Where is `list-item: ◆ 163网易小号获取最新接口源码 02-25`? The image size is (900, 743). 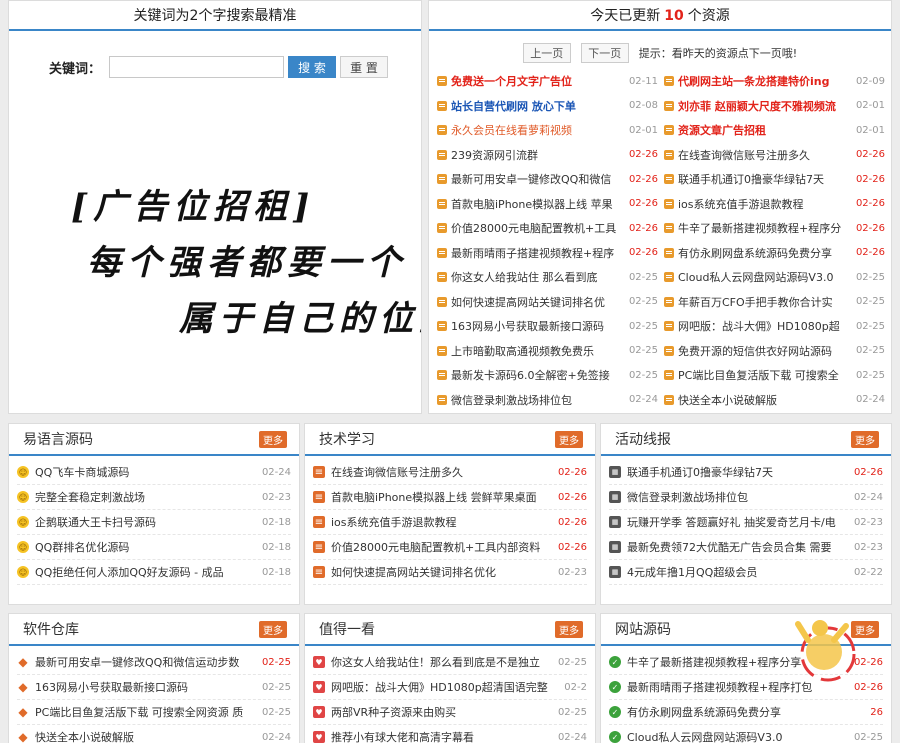 list-item: ◆ 163网易小号获取最新接口源码 02-25 is located at coordinates (154, 687).